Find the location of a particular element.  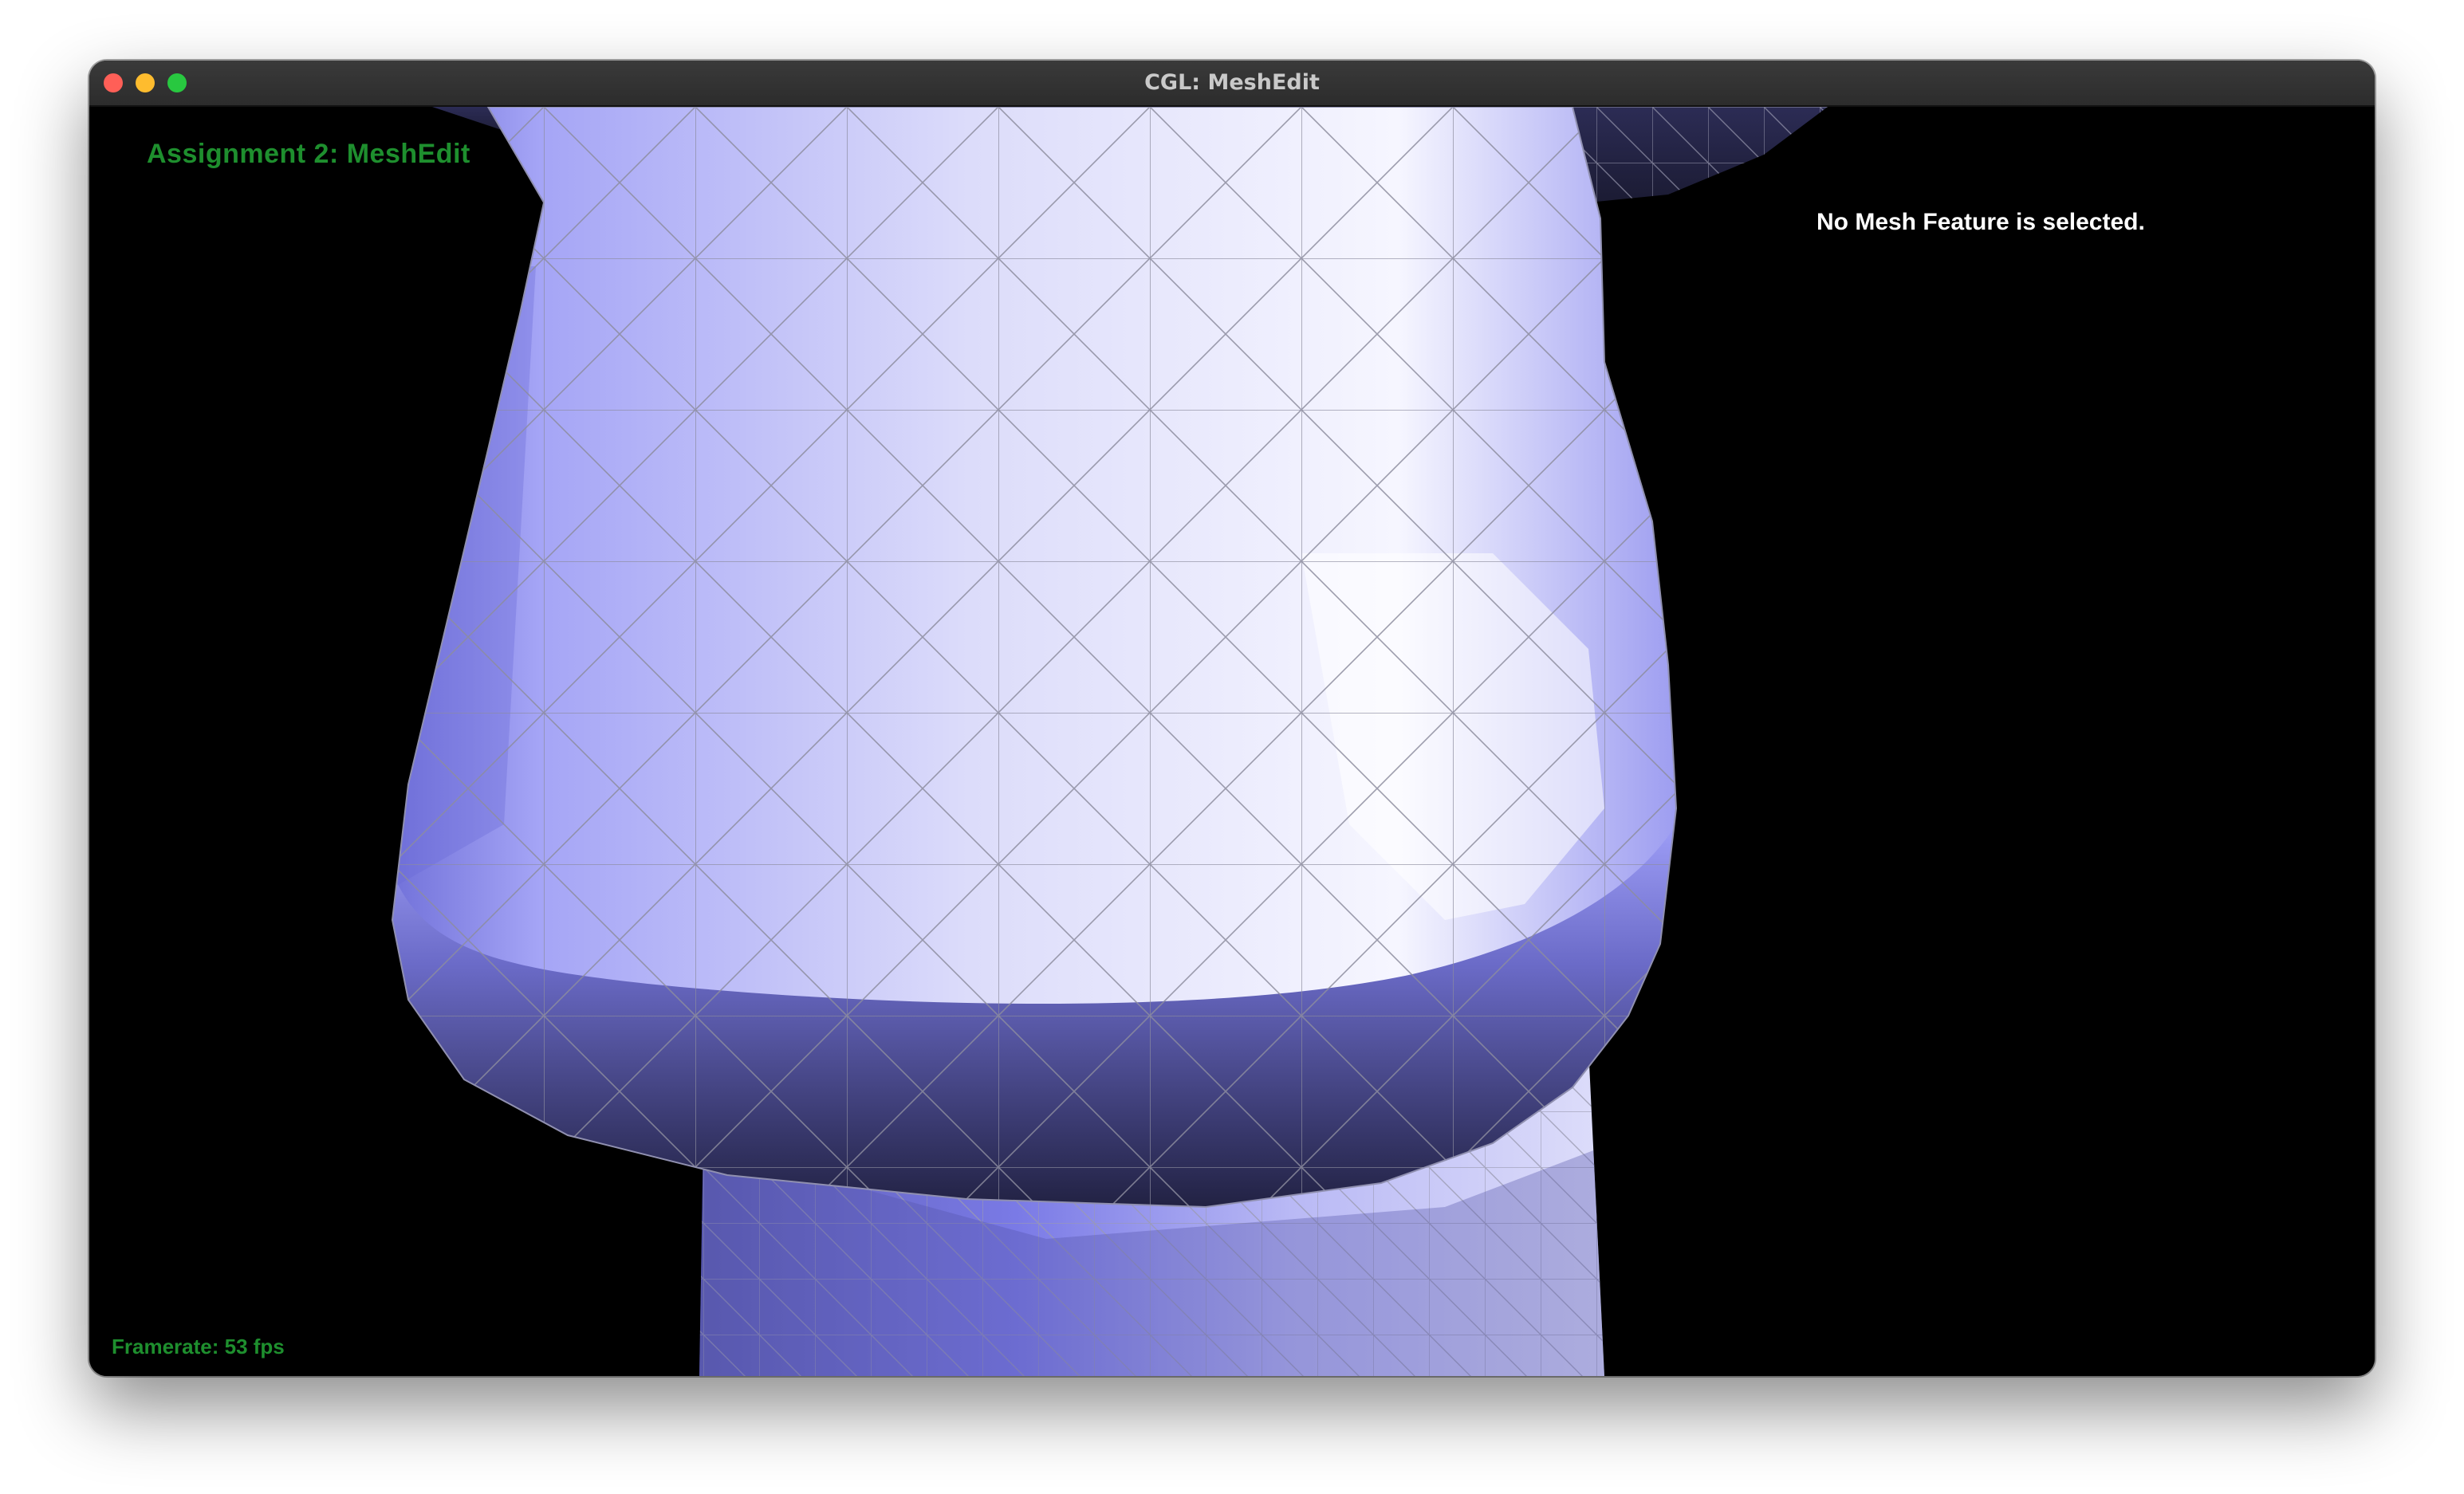

window-title: CGL: MeshEdit is located at coordinates (1232, 82).